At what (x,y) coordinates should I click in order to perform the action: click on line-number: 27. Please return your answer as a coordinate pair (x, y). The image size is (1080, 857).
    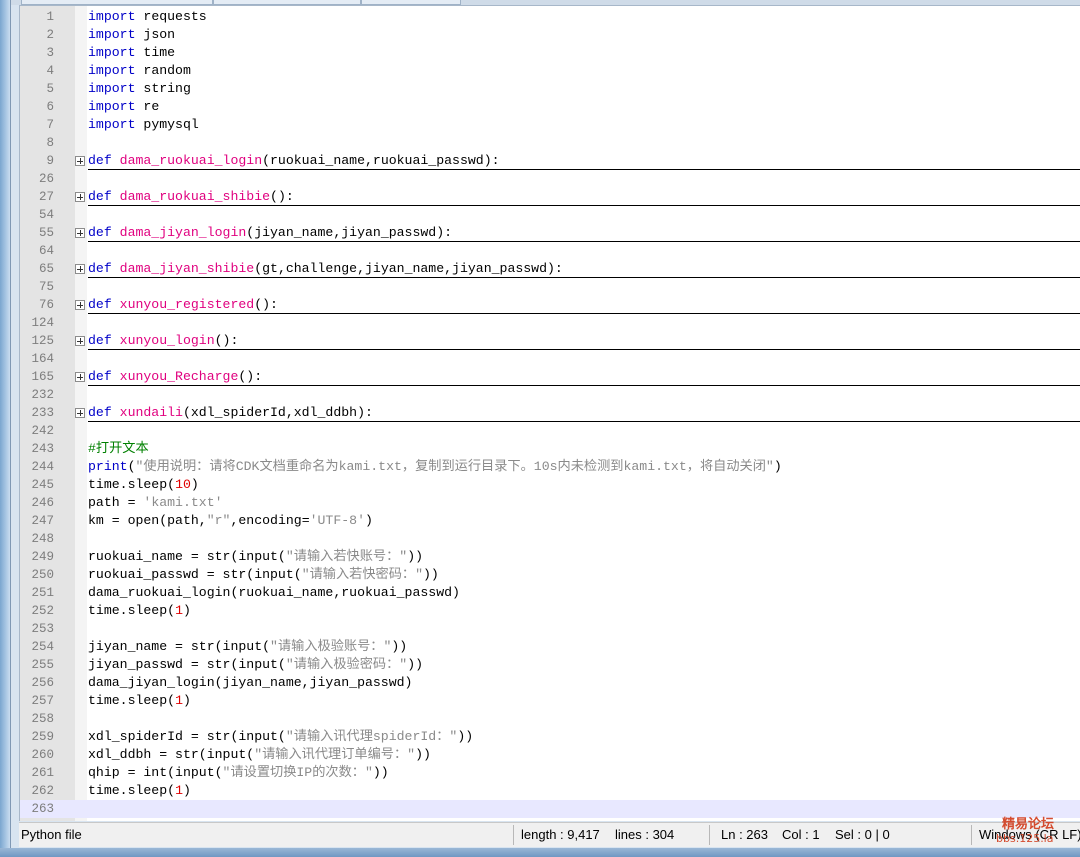
    Looking at the image, I should click on (46, 197).